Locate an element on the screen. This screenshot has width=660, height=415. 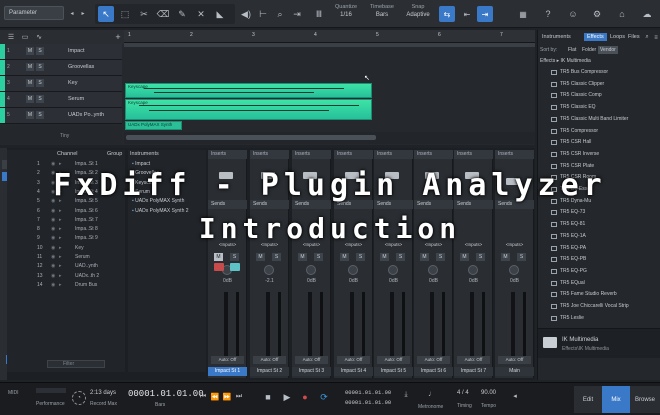
pan-knob is located at coordinates (269, 270).